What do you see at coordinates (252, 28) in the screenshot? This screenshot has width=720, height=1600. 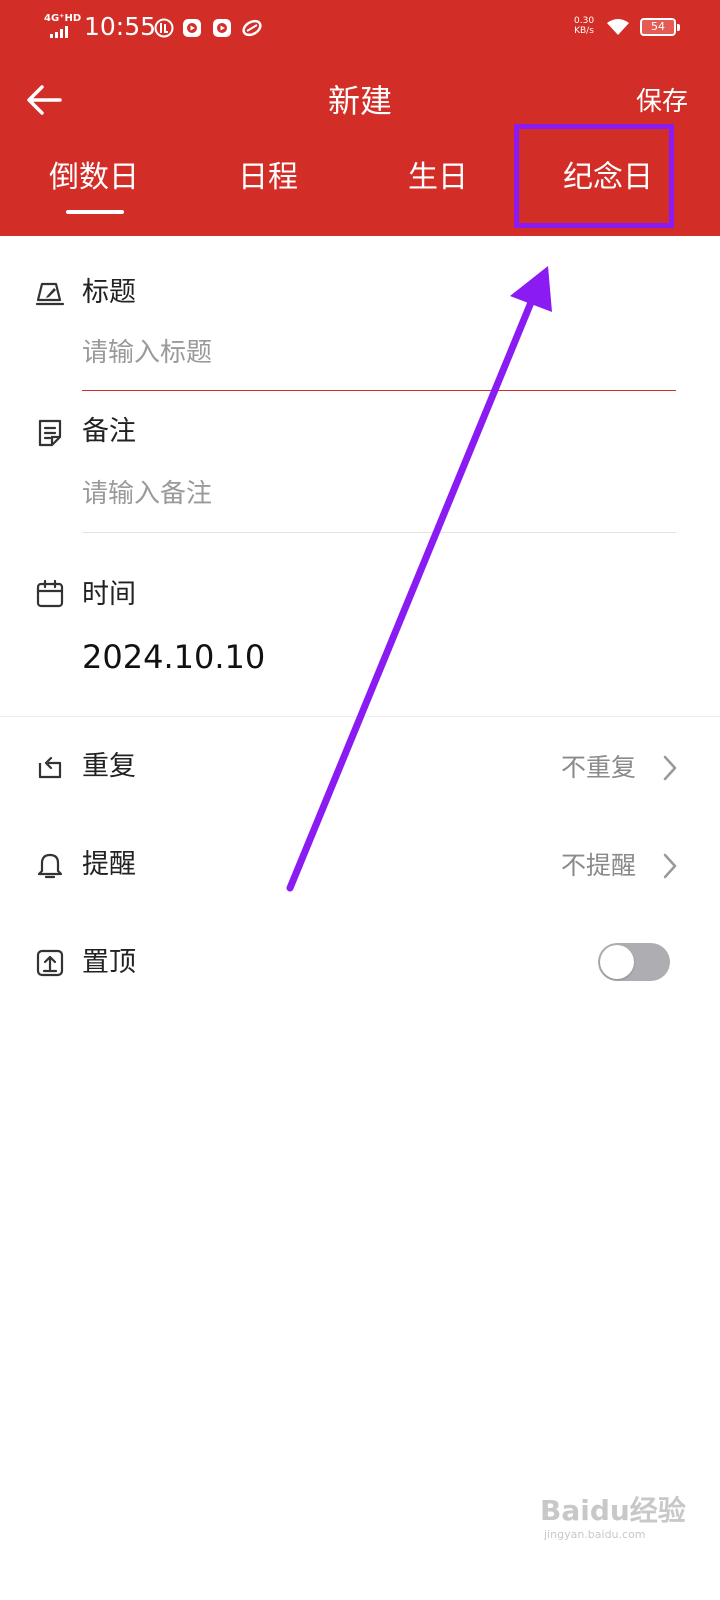 I see `browser-app-icon` at bounding box center [252, 28].